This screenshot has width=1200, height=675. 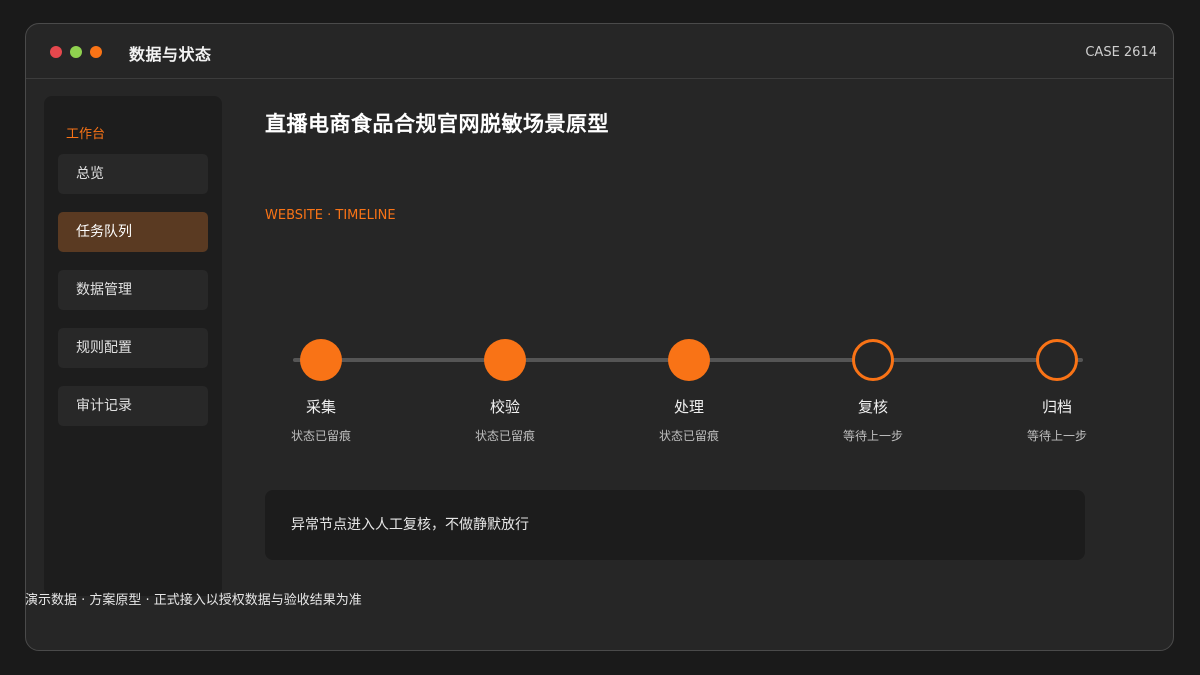 What do you see at coordinates (872, 407) in the screenshot?
I see `timeline-step-label: 复核` at bounding box center [872, 407].